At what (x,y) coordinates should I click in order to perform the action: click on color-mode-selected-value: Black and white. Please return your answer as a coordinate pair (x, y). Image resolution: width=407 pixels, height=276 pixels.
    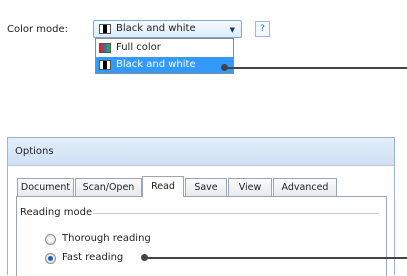
    Looking at the image, I should click on (156, 28).